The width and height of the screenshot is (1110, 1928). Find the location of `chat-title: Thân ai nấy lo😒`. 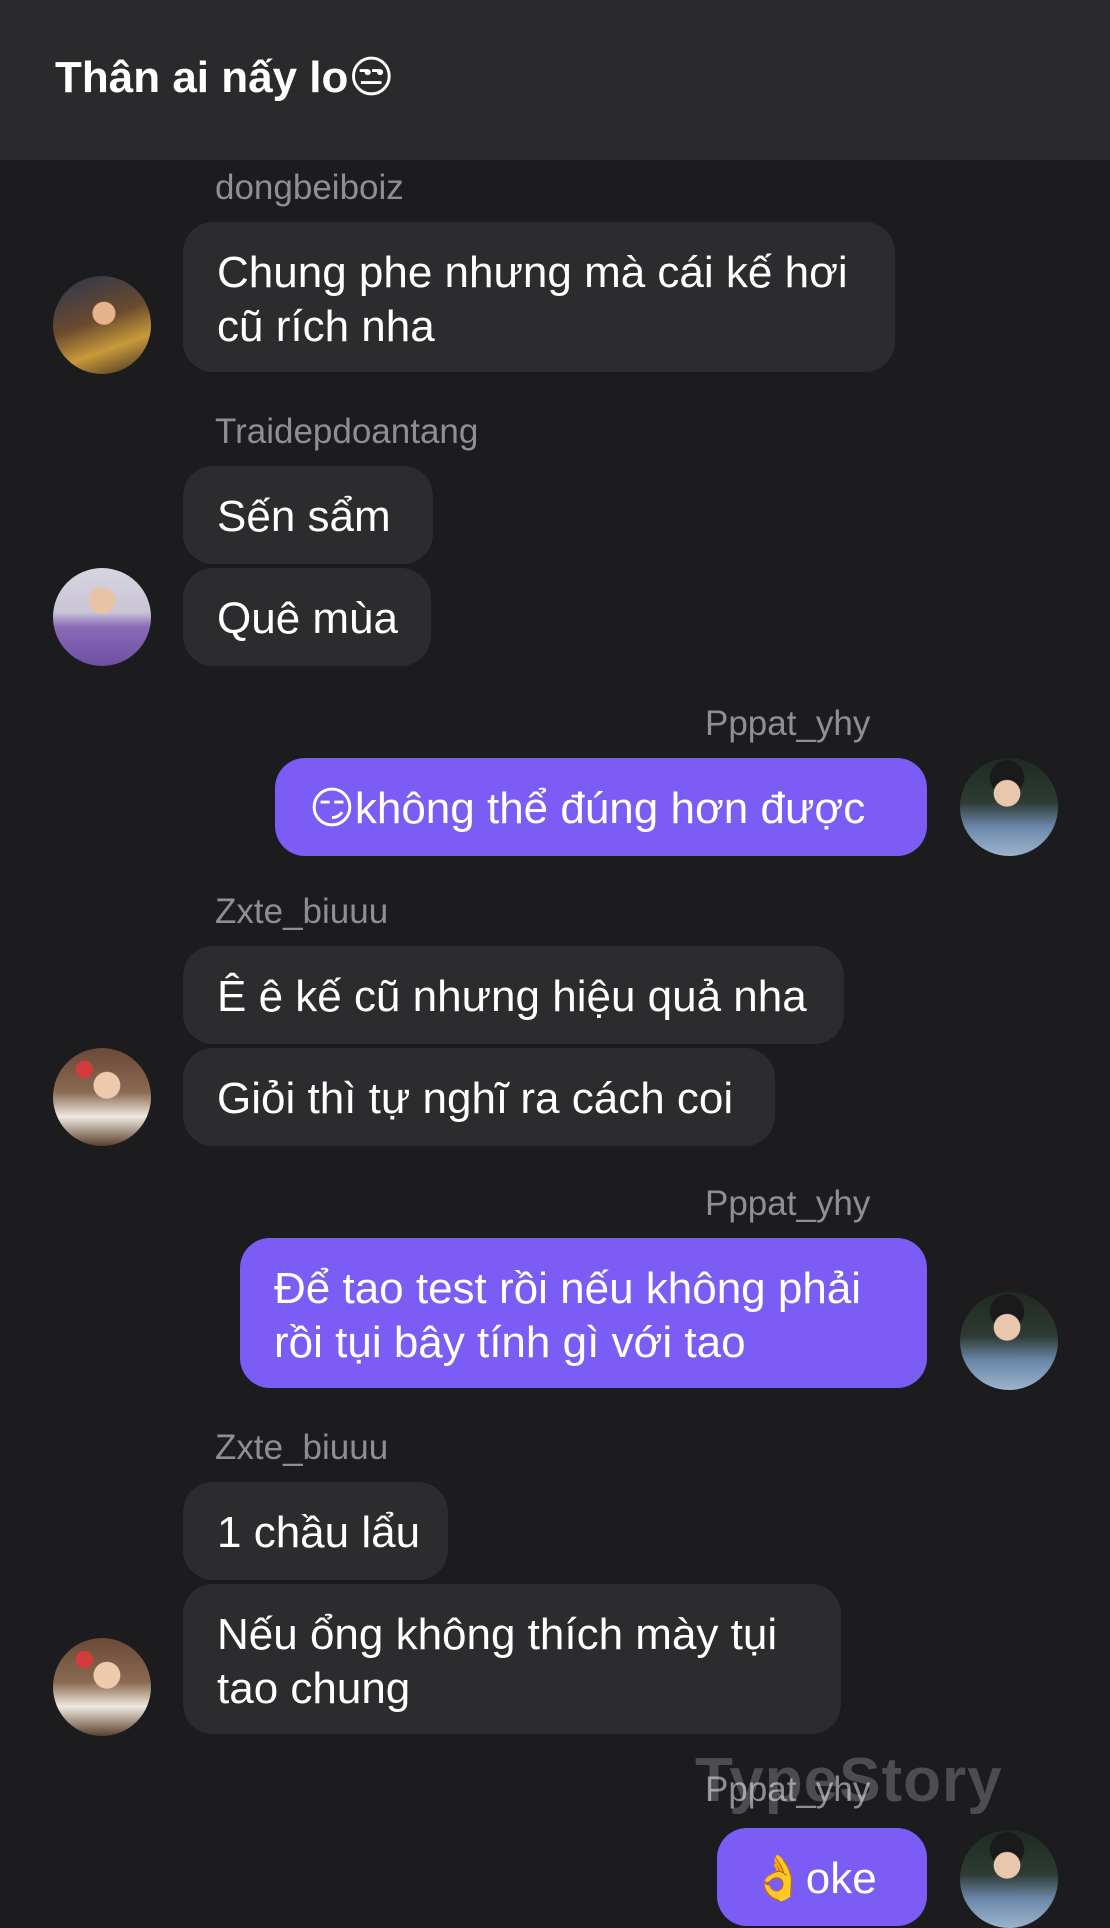

chat-title: Thân ai nấy lo😒 is located at coordinates (225, 77).